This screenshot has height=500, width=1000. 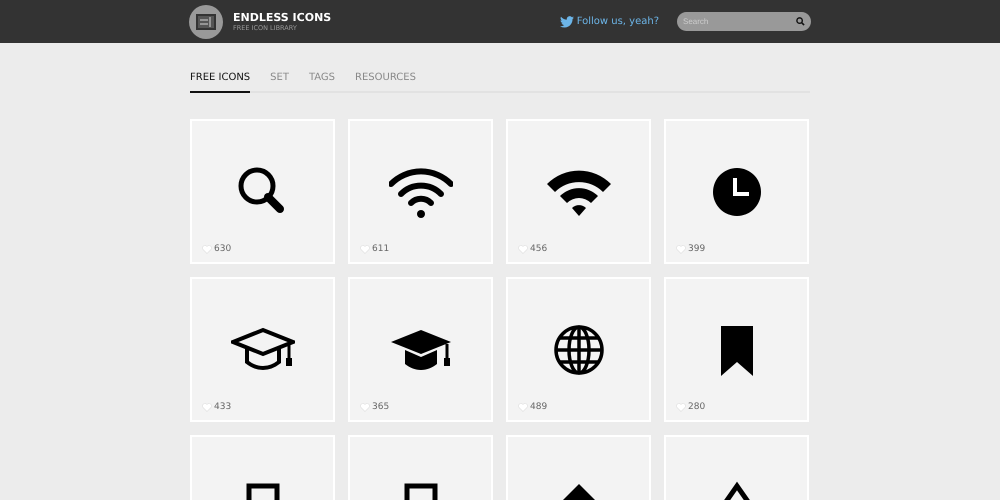 What do you see at coordinates (567, 22) in the screenshot?
I see `bird-icon` at bounding box center [567, 22].